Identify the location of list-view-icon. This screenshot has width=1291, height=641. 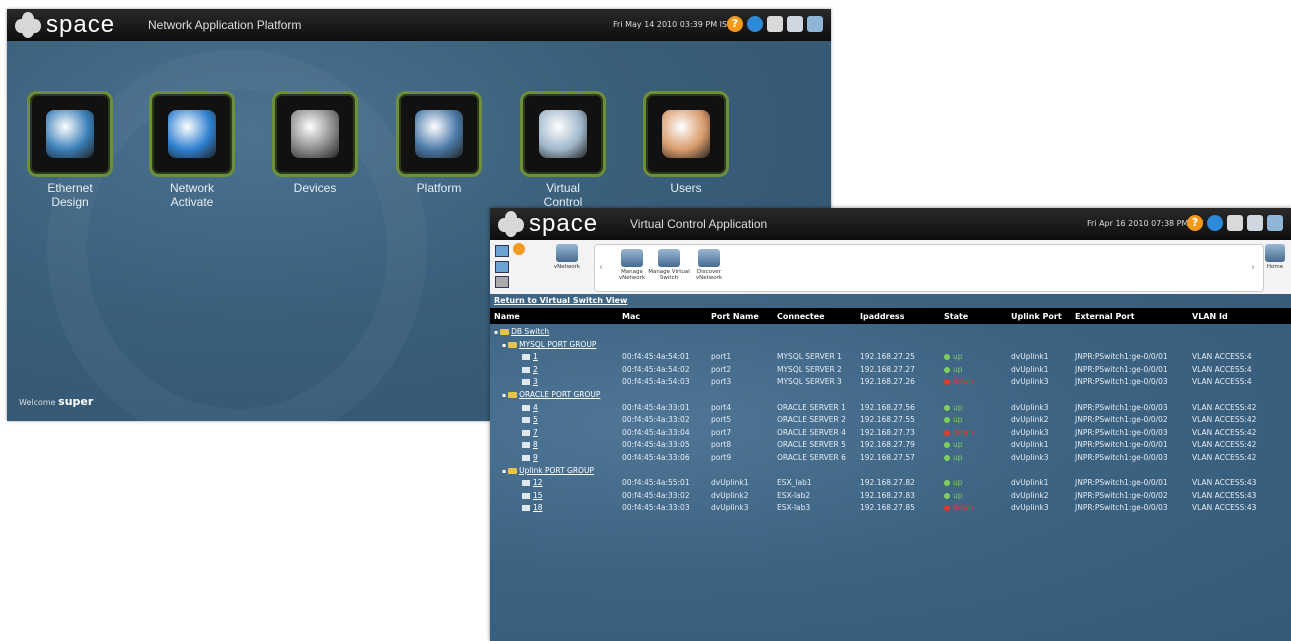
(502, 267).